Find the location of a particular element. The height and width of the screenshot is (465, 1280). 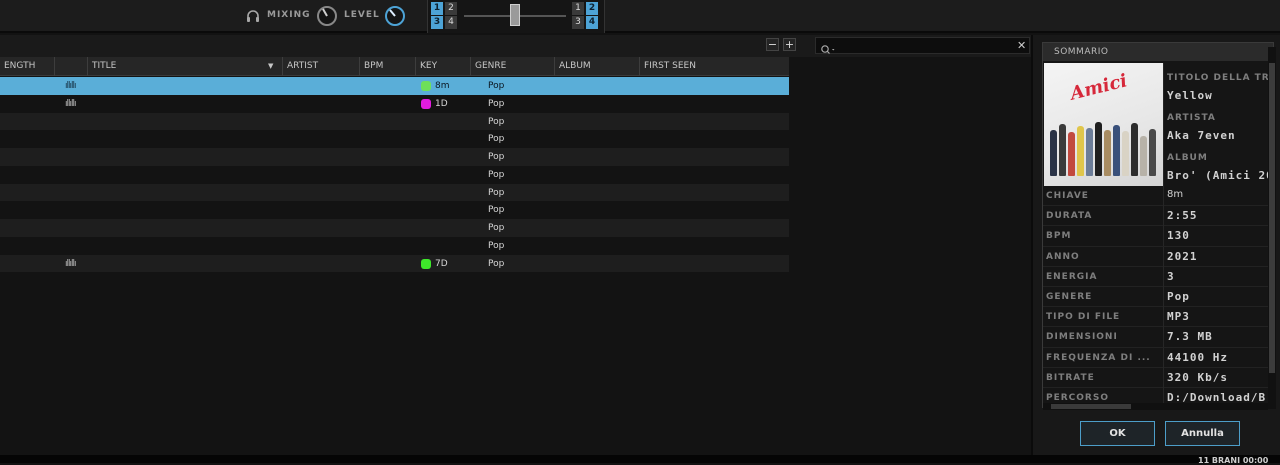

album-art: Amici is located at coordinates (1103, 124).